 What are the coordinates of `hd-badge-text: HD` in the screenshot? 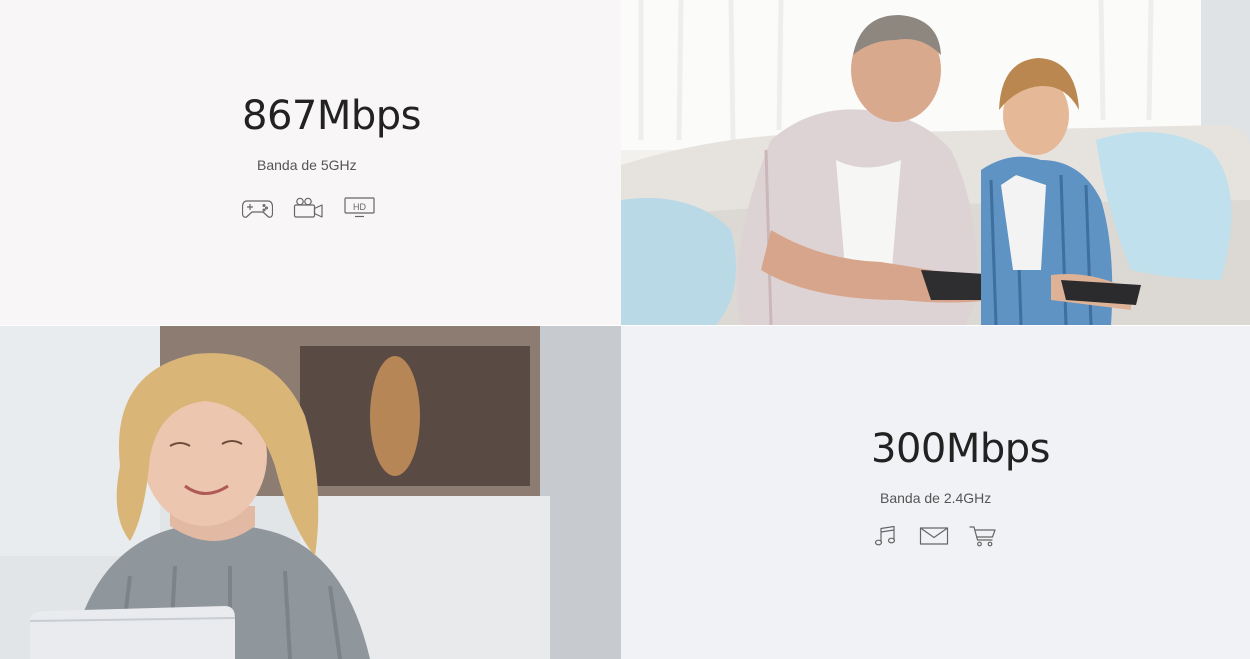 It's located at (359, 207).